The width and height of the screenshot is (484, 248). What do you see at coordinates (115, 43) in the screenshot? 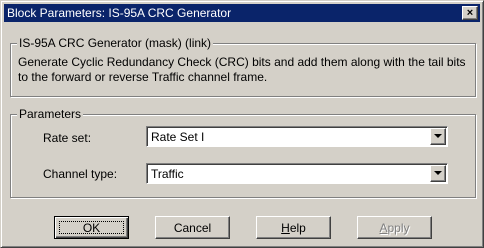
I see `mask-group-legend: IS-95A CRC Generator (mask) (link)` at bounding box center [115, 43].